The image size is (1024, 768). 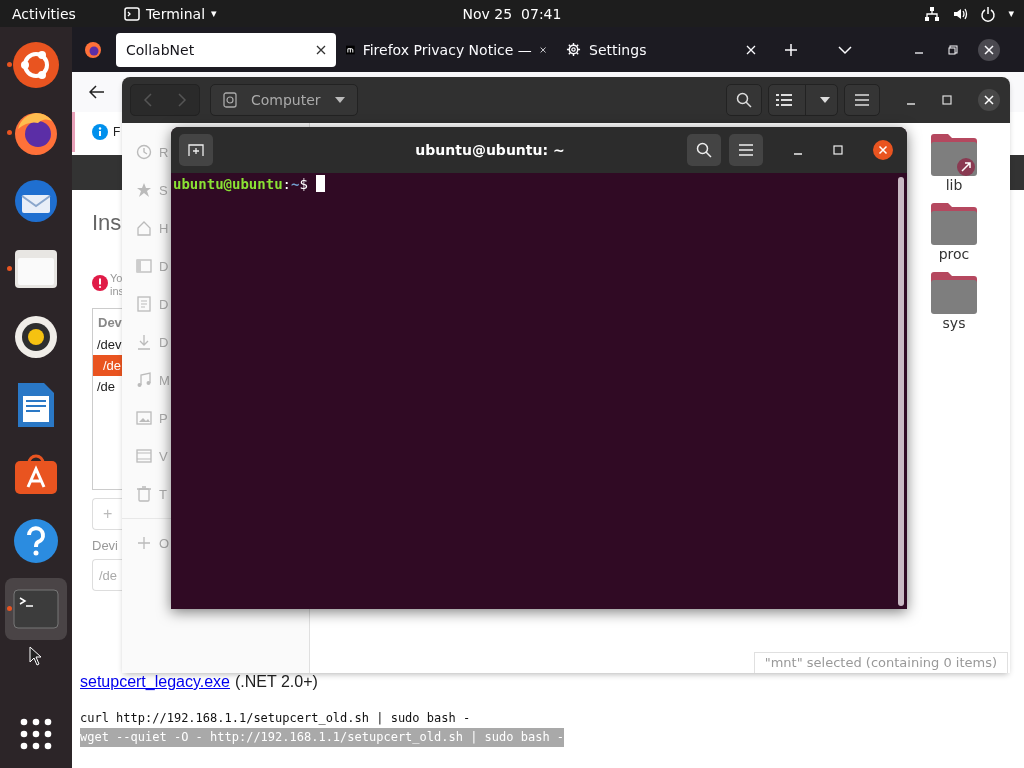 What do you see at coordinates (954, 163) in the screenshot?
I see `folder-item: lib` at bounding box center [954, 163].